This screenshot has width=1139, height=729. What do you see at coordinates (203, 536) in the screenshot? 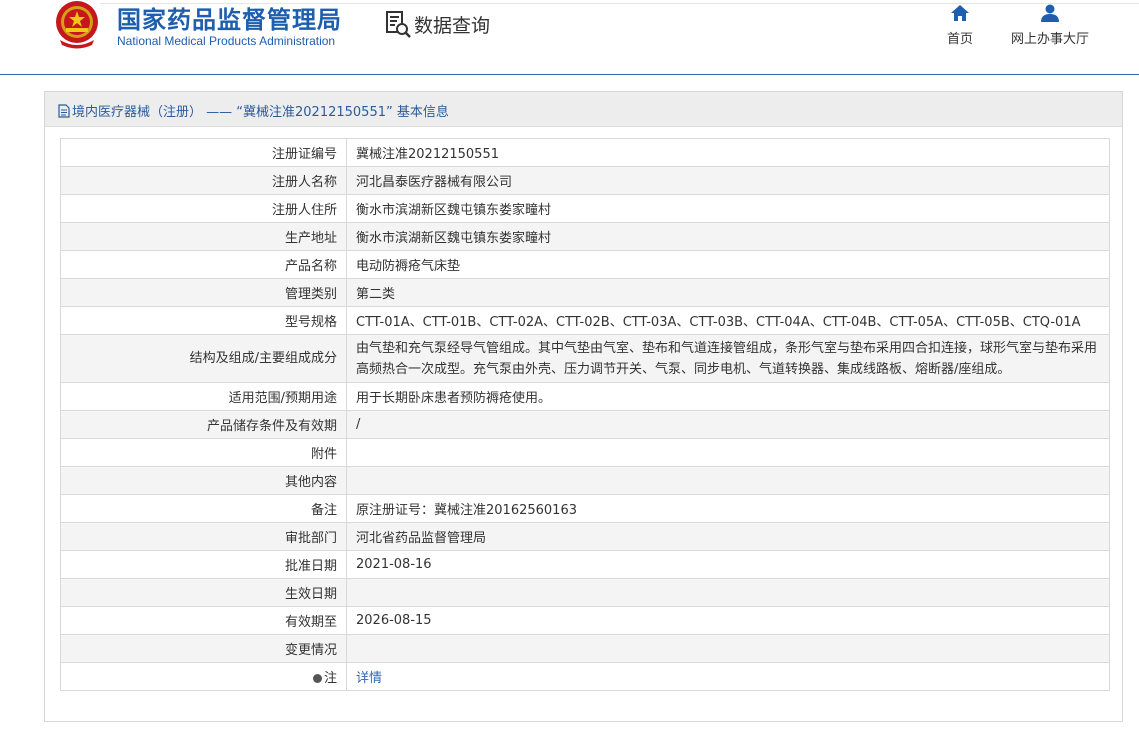
I see `row-label: 审批部门` at bounding box center [203, 536].